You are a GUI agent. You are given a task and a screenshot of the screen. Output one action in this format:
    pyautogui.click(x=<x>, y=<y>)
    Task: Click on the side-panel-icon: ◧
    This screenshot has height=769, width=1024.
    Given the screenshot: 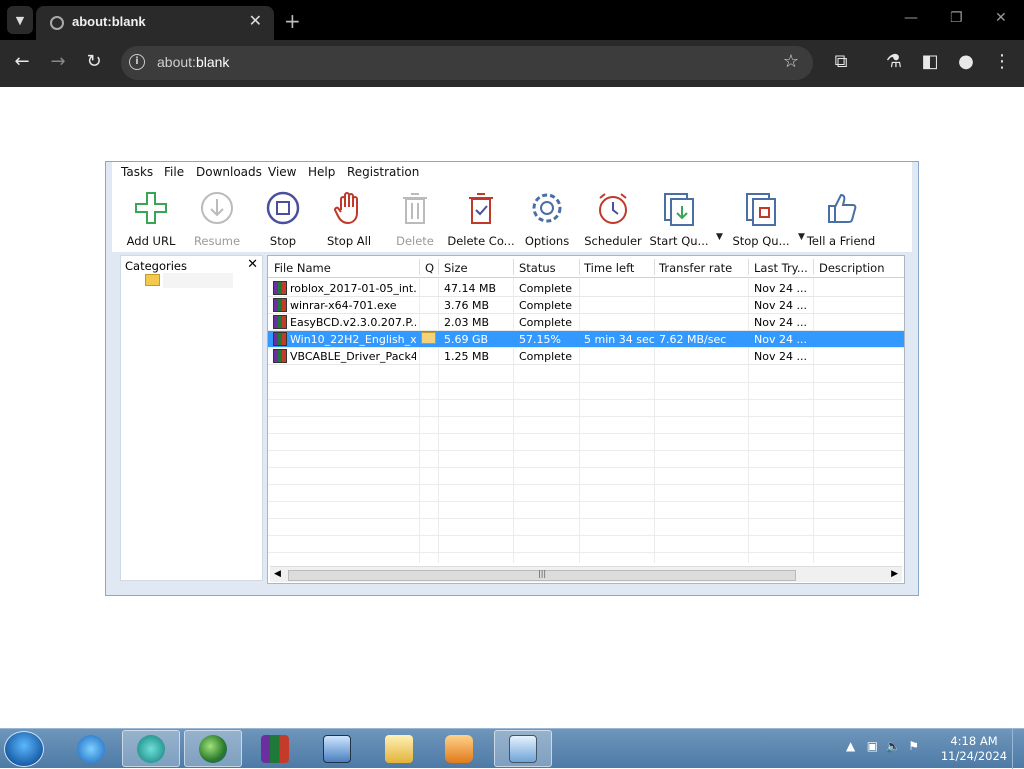 What is the action you would take?
    pyautogui.click(x=930, y=61)
    